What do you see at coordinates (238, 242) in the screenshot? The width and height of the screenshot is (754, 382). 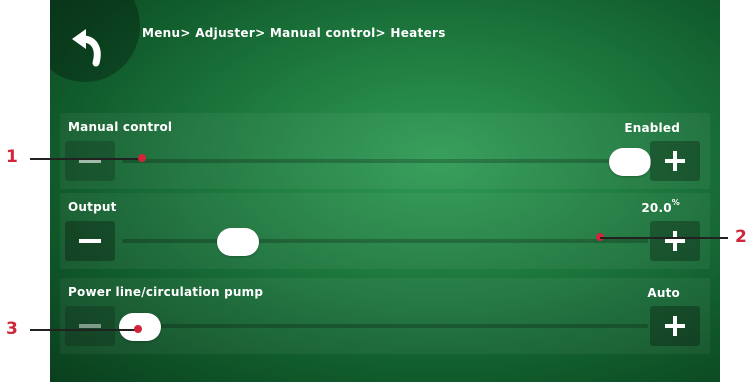 I see `output-slider-handle` at bounding box center [238, 242].